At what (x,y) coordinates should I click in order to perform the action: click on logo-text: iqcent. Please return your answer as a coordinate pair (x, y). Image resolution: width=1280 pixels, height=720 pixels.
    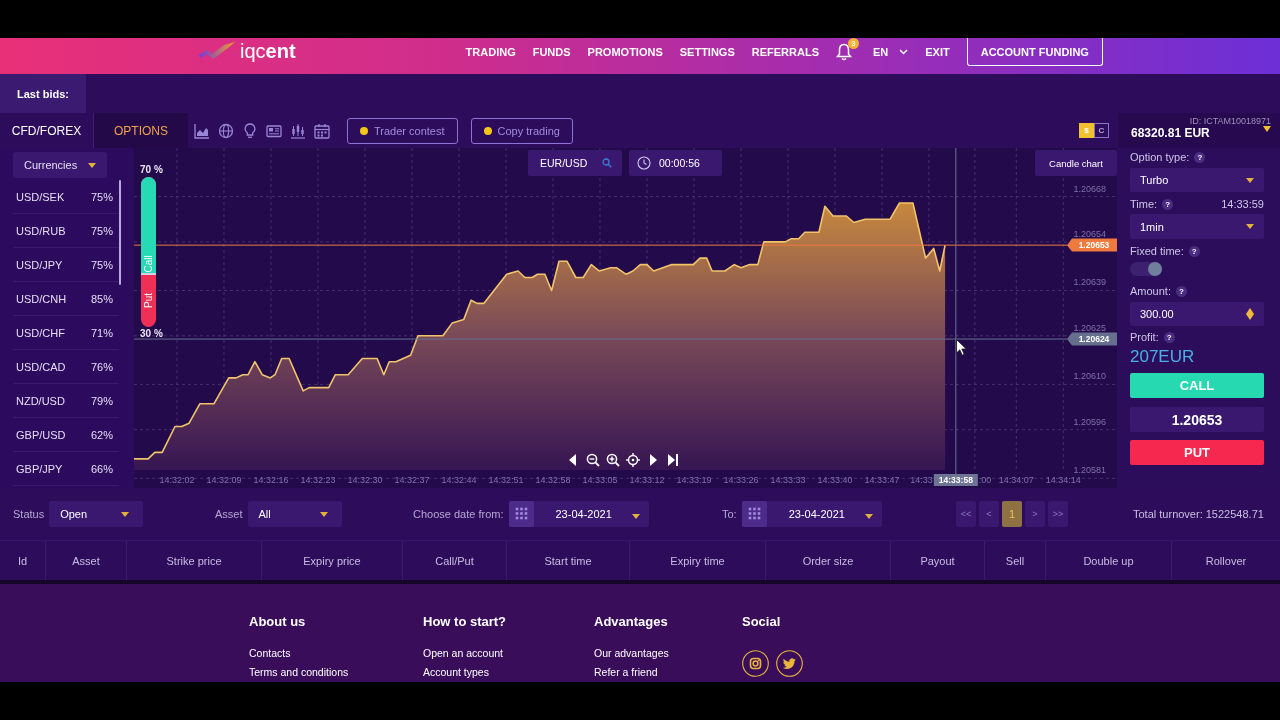
    Looking at the image, I should click on (268, 51).